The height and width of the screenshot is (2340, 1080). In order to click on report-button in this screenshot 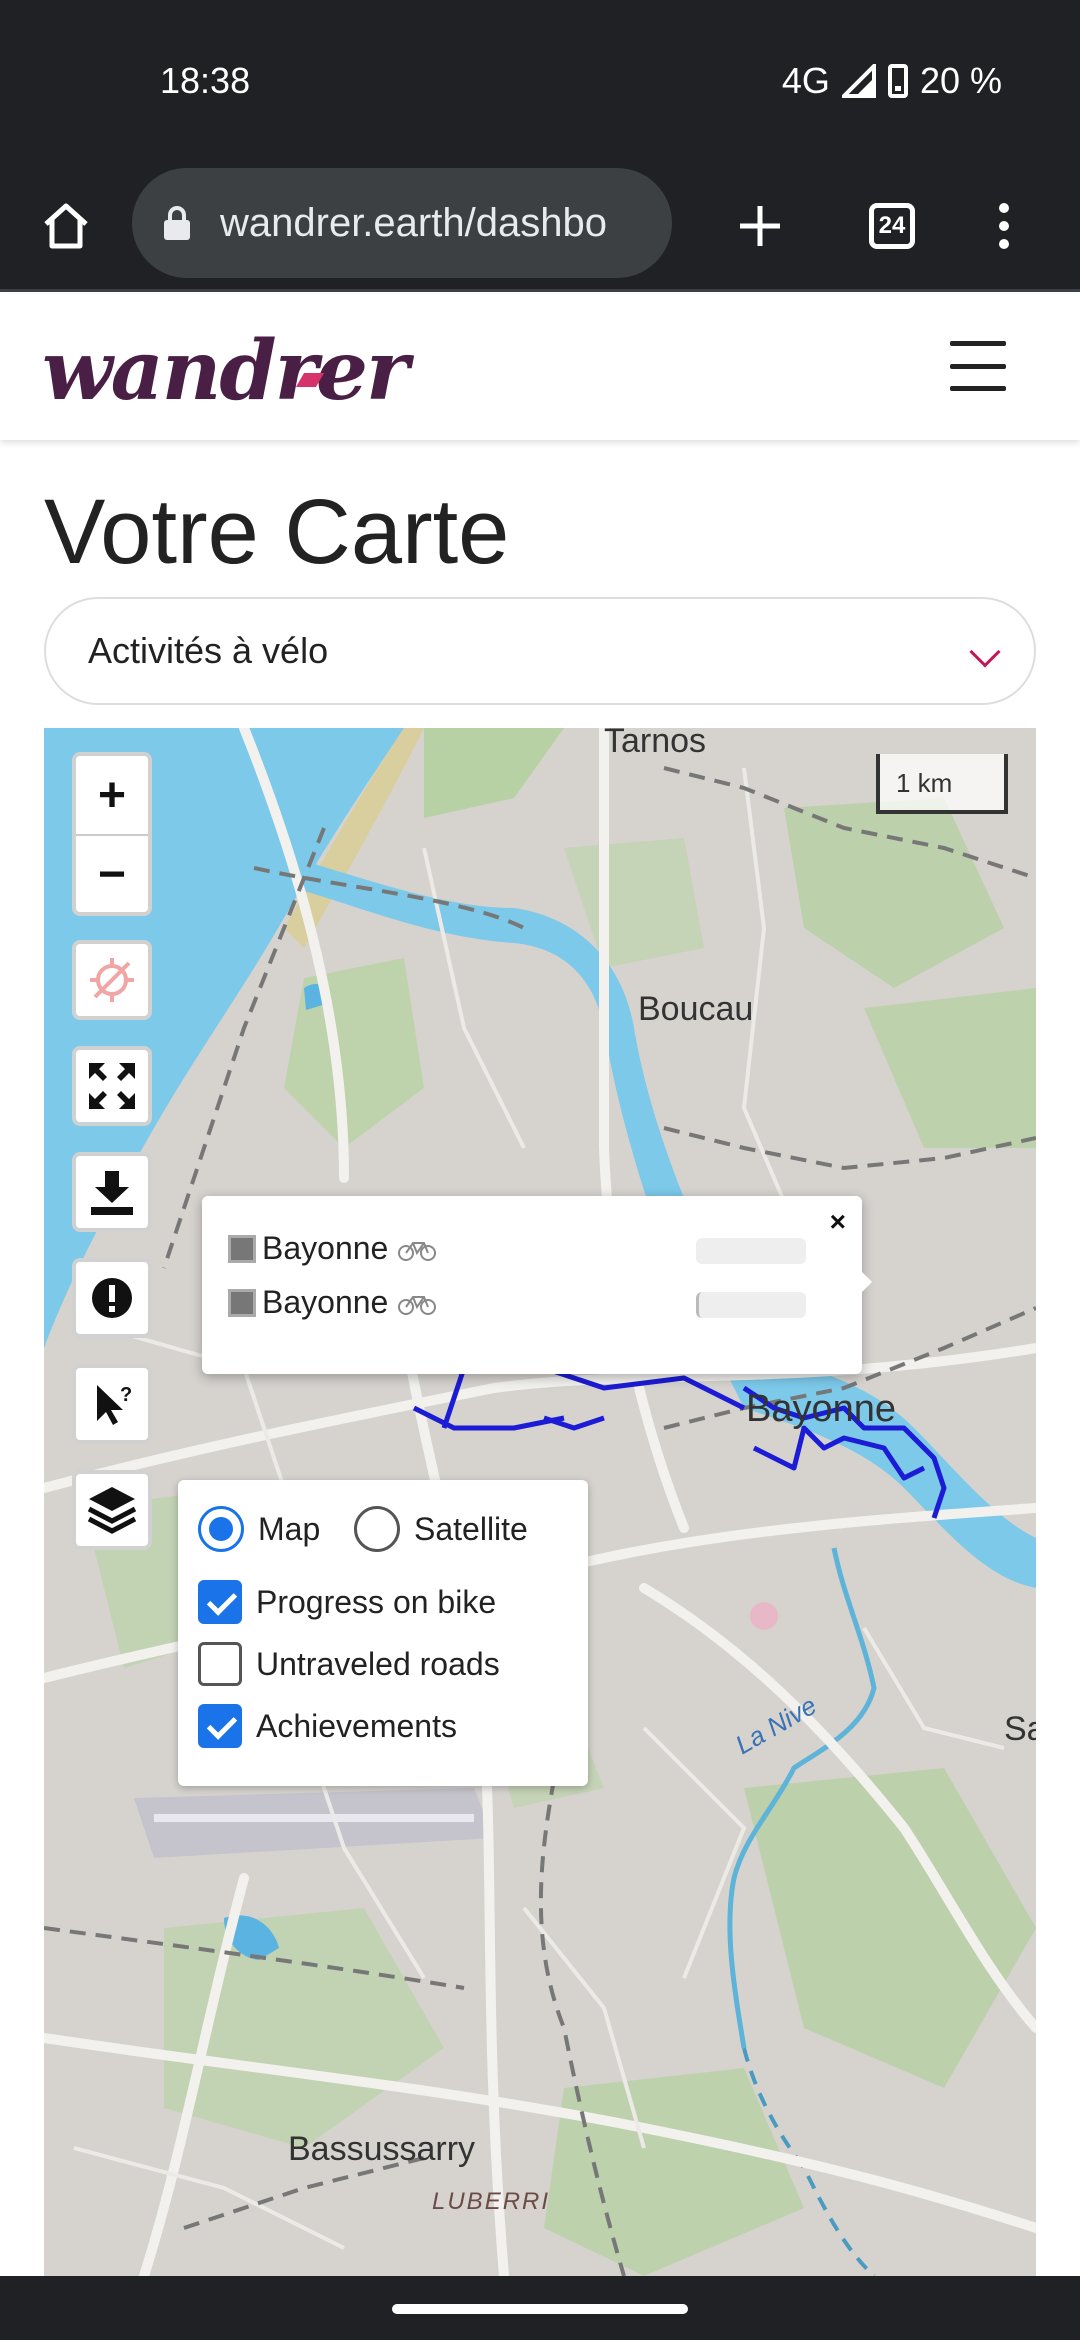, I will do `click(112, 1298)`.